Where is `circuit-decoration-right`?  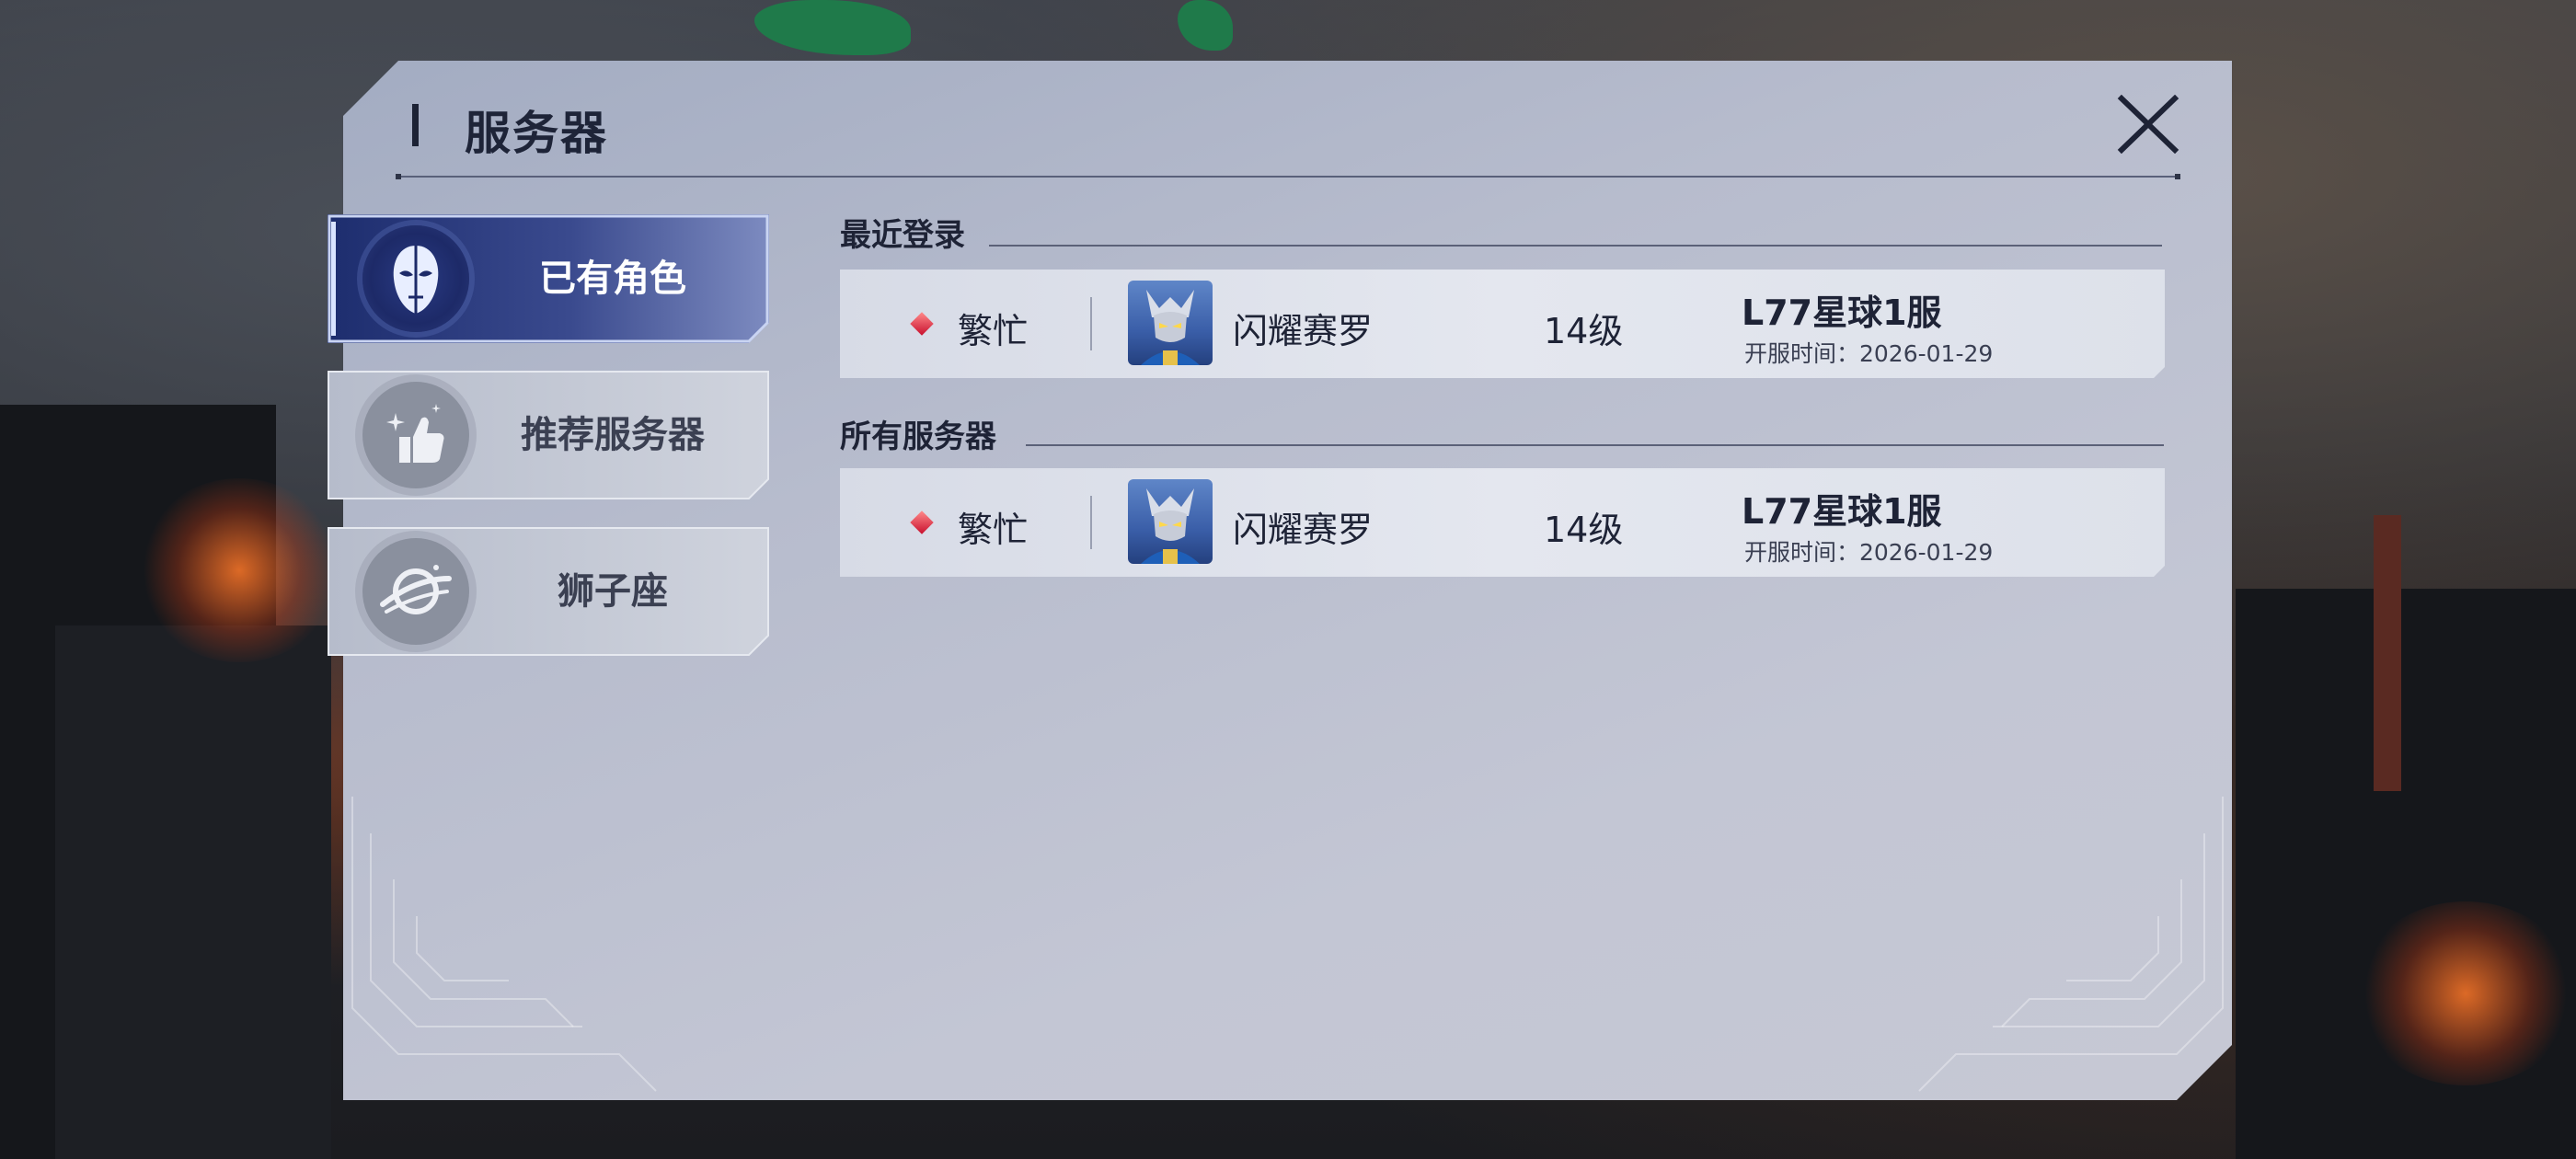 circuit-decoration-right is located at coordinates (2039, 939).